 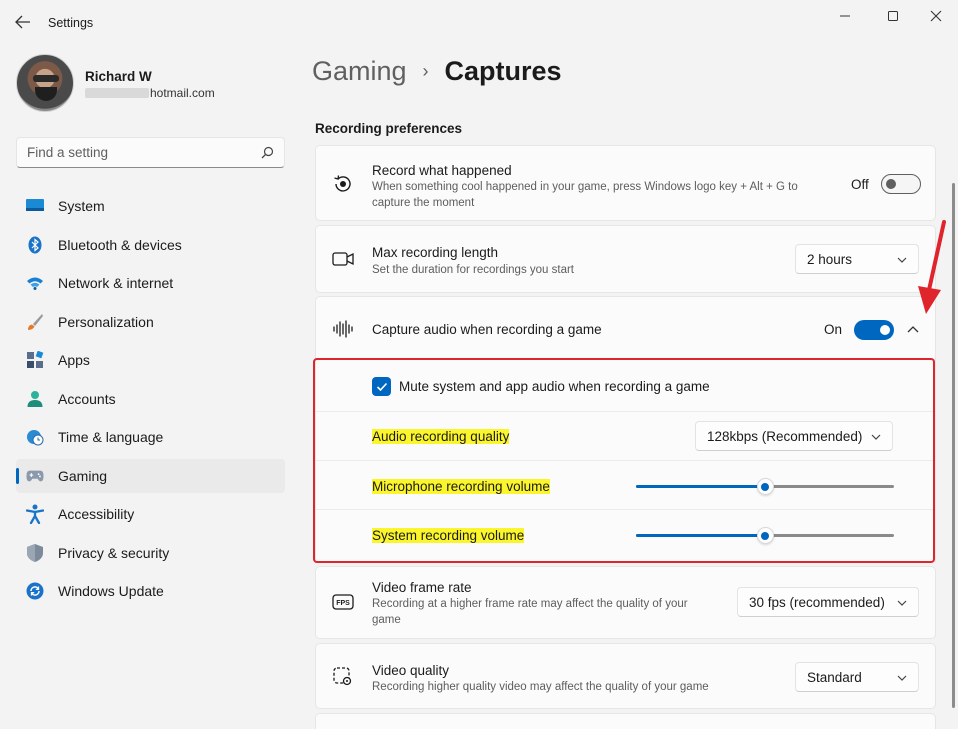 I want to click on sidebar-item-label: Time & language, so click(x=111, y=437).